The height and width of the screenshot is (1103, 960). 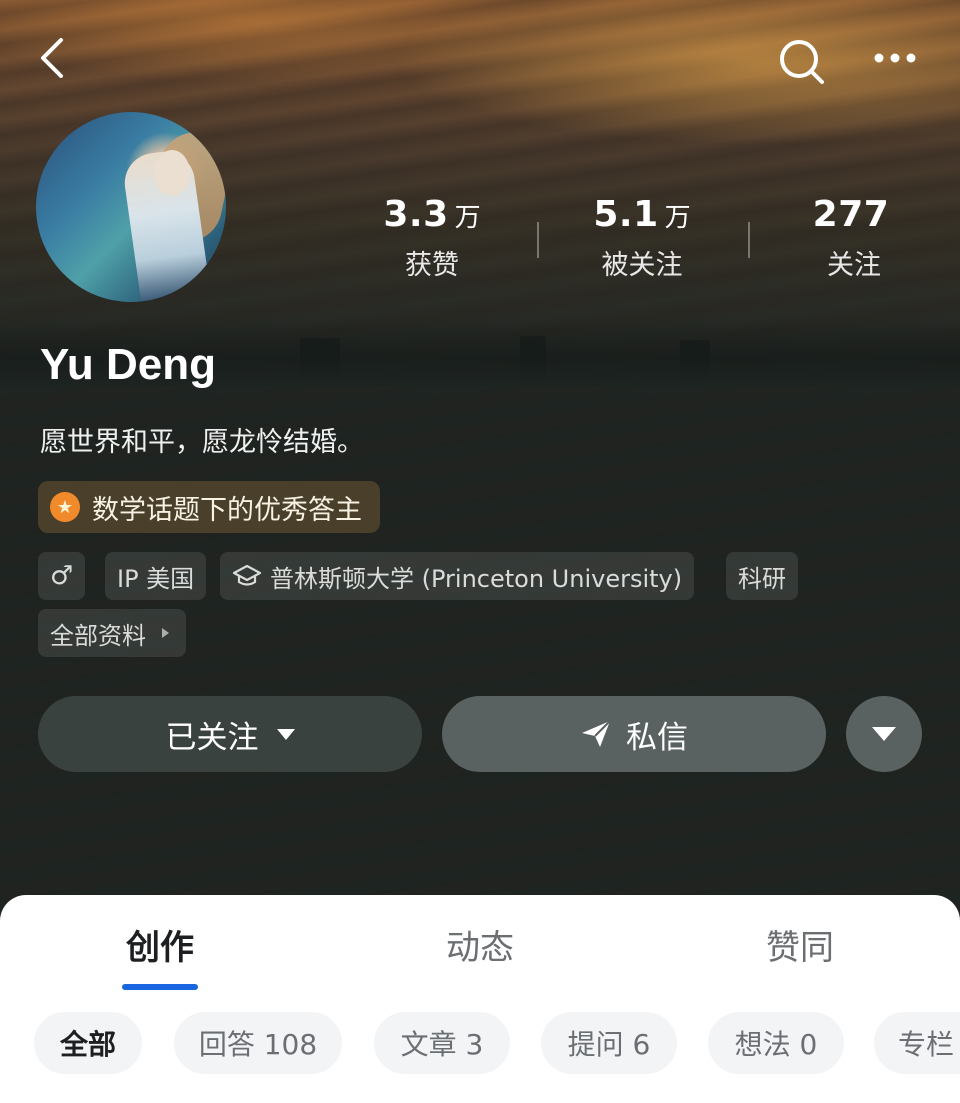 I want to click on school-label: 普林斯顿大学 (Princeton University), so click(x=476, y=578).